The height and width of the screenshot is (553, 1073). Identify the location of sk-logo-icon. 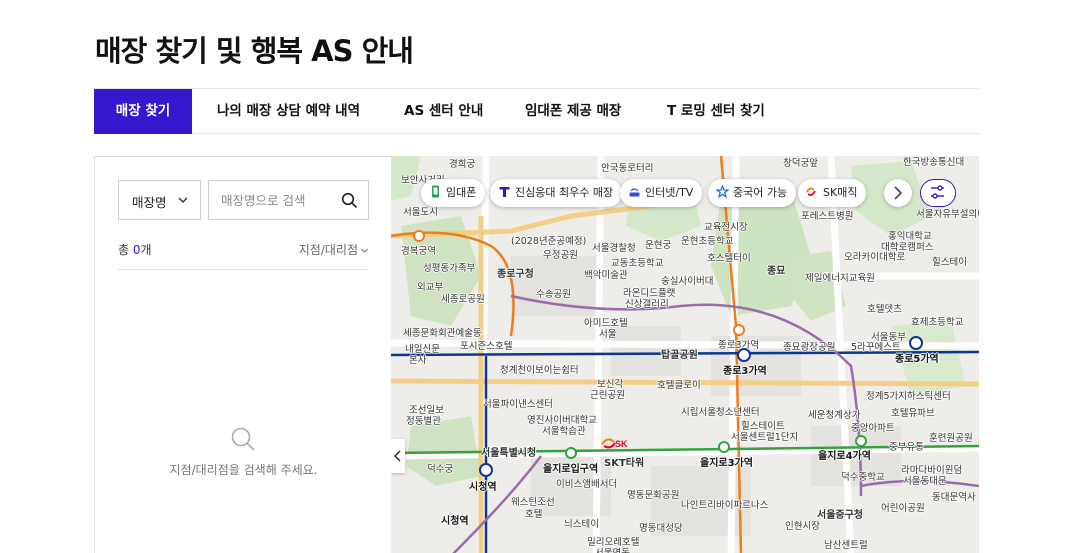
(811, 191).